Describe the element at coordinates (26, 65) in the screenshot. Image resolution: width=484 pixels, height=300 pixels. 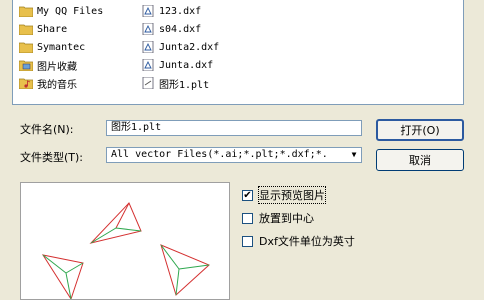
I see `pictures-folder-icon` at that location.